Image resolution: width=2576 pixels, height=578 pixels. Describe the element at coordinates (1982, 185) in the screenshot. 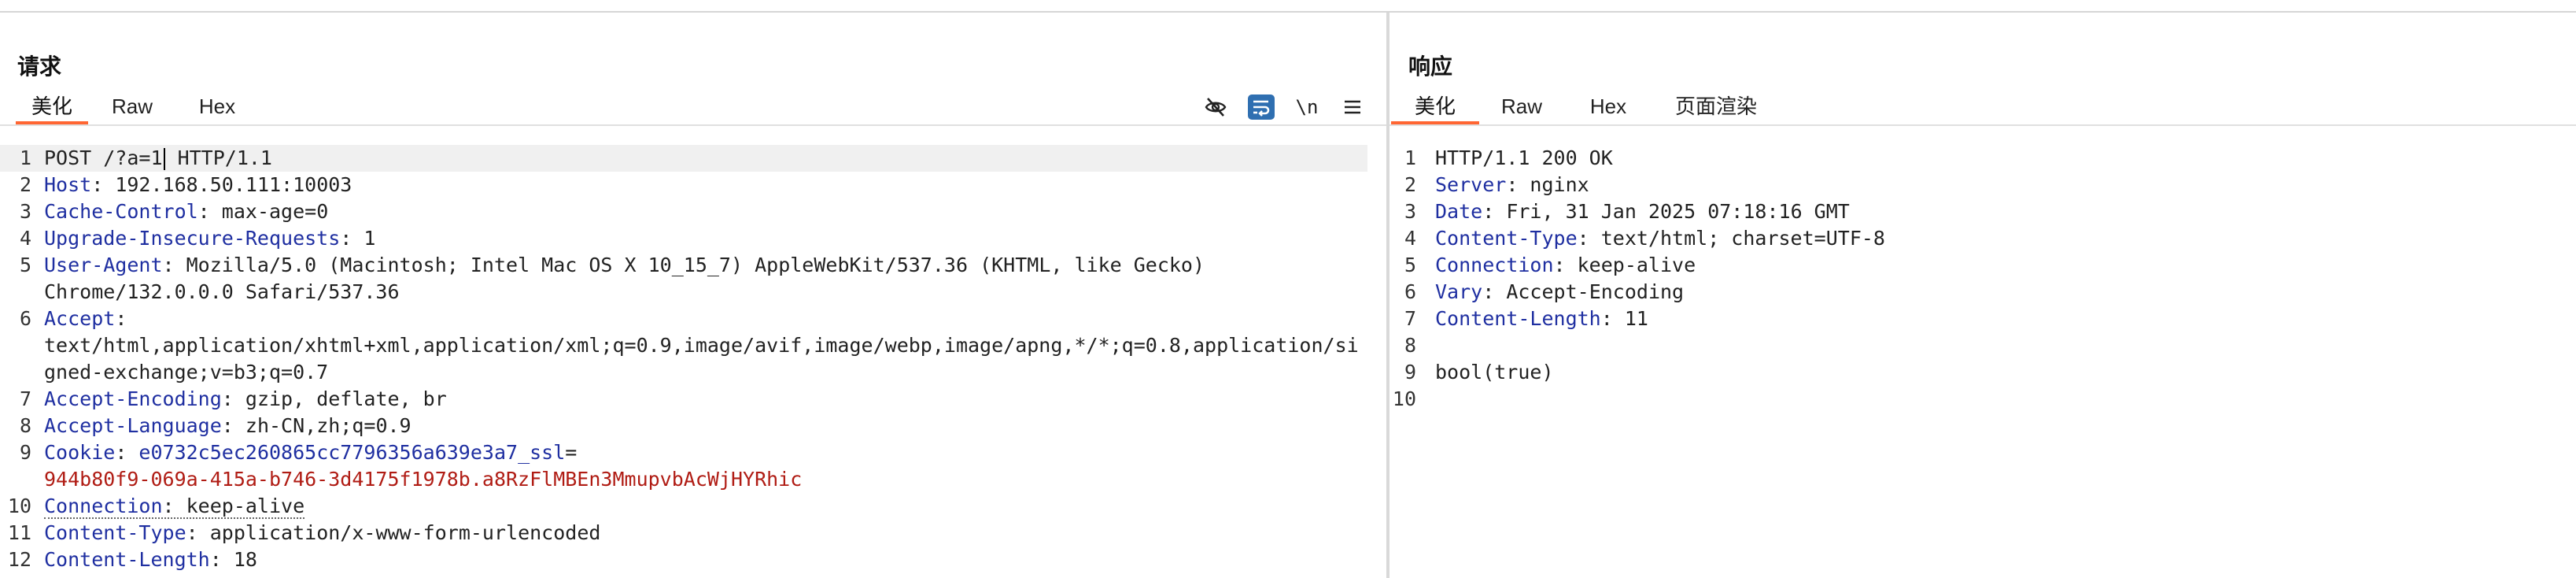

I see `response-header-line: 2 Server: nginx` at that location.